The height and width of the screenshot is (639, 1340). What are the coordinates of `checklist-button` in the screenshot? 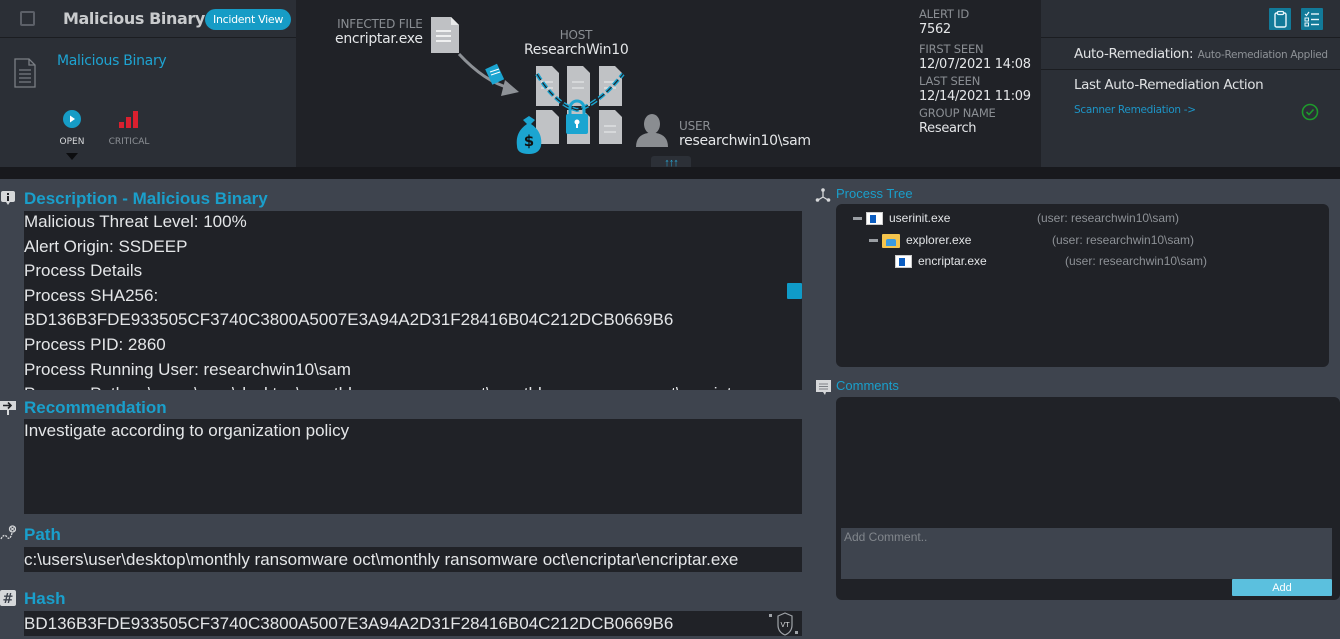 It's located at (1312, 19).